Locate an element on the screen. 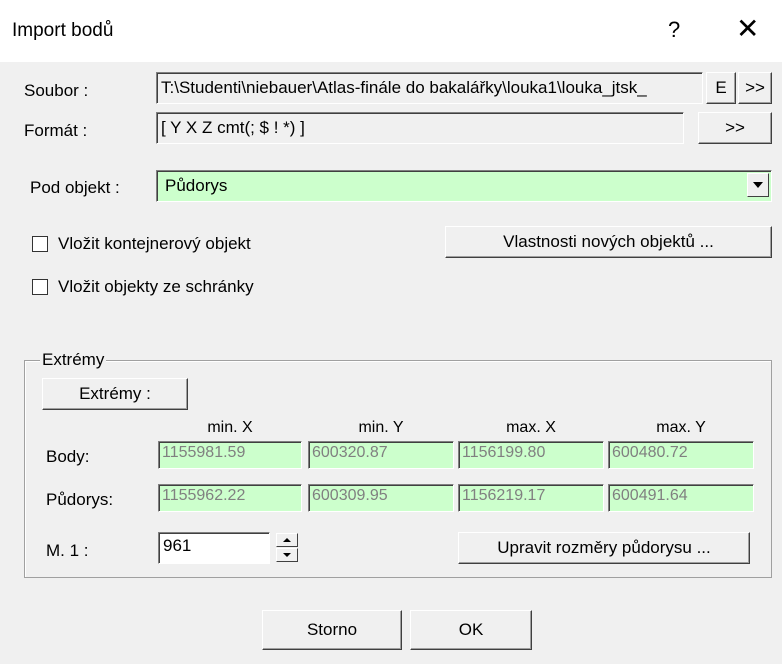 This screenshot has height=664, width=782. points-min-x: 1155981.59 is located at coordinates (230, 455).